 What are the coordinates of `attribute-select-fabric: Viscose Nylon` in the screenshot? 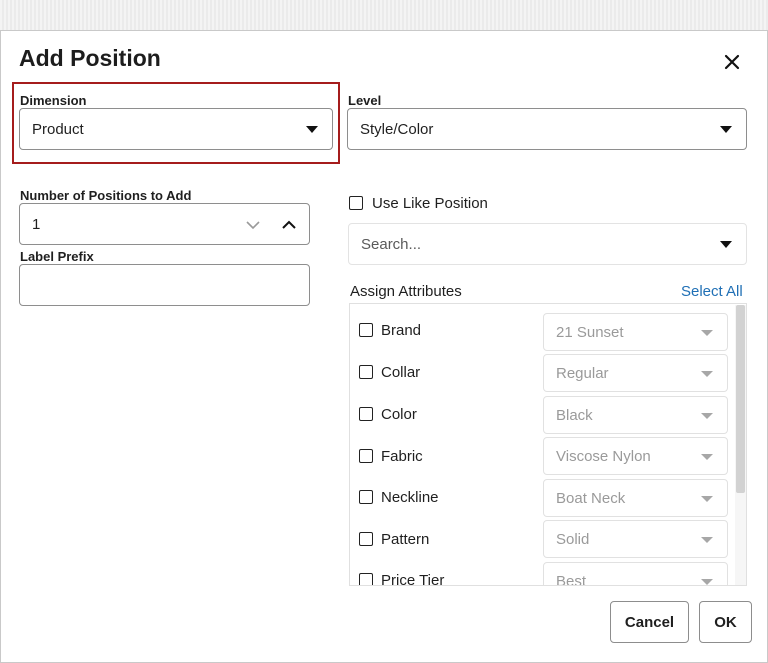 It's located at (635, 456).